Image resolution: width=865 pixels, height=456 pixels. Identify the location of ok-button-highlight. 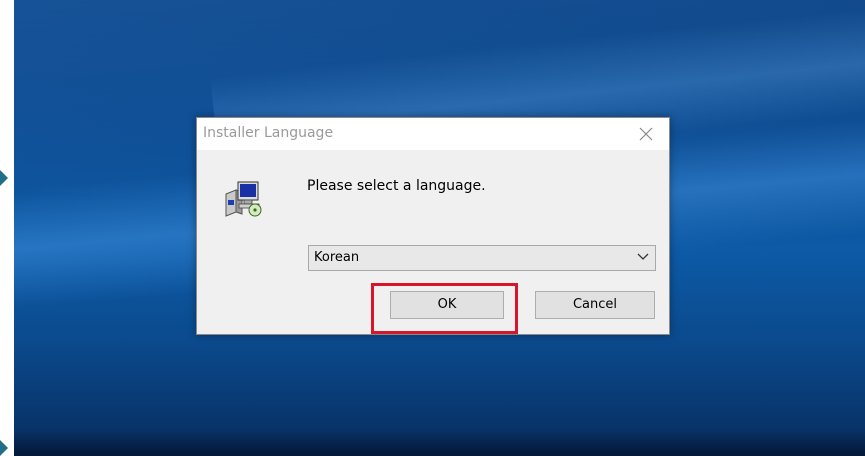
(444, 308).